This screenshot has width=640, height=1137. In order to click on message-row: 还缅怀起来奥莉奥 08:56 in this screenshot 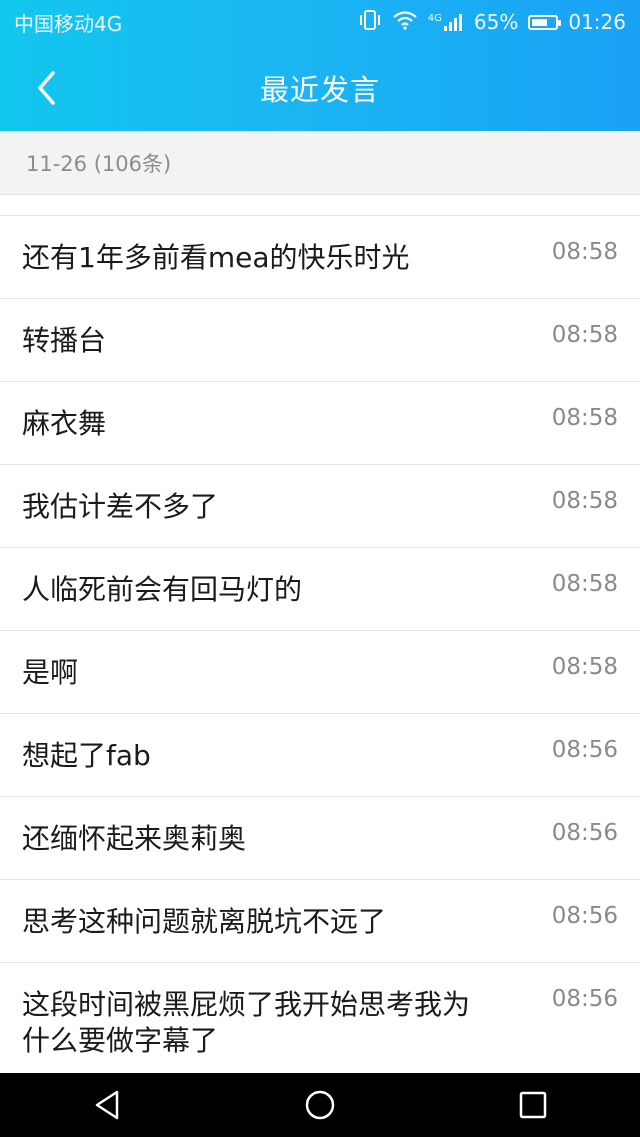, I will do `click(320, 838)`.